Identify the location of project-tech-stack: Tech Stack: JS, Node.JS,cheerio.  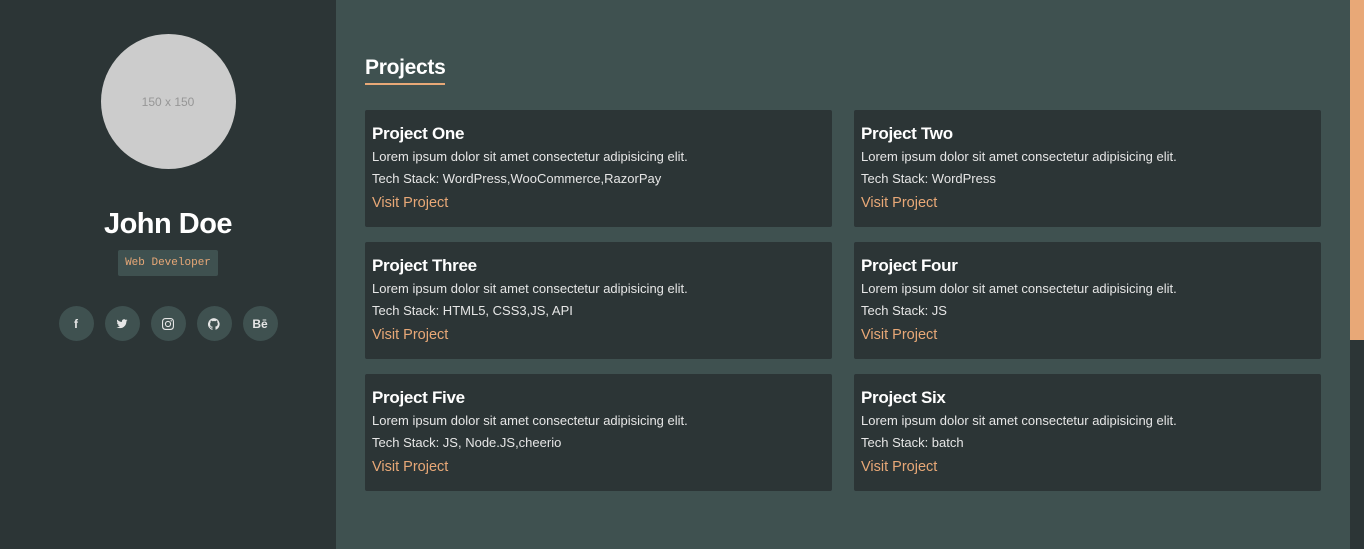
(467, 442).